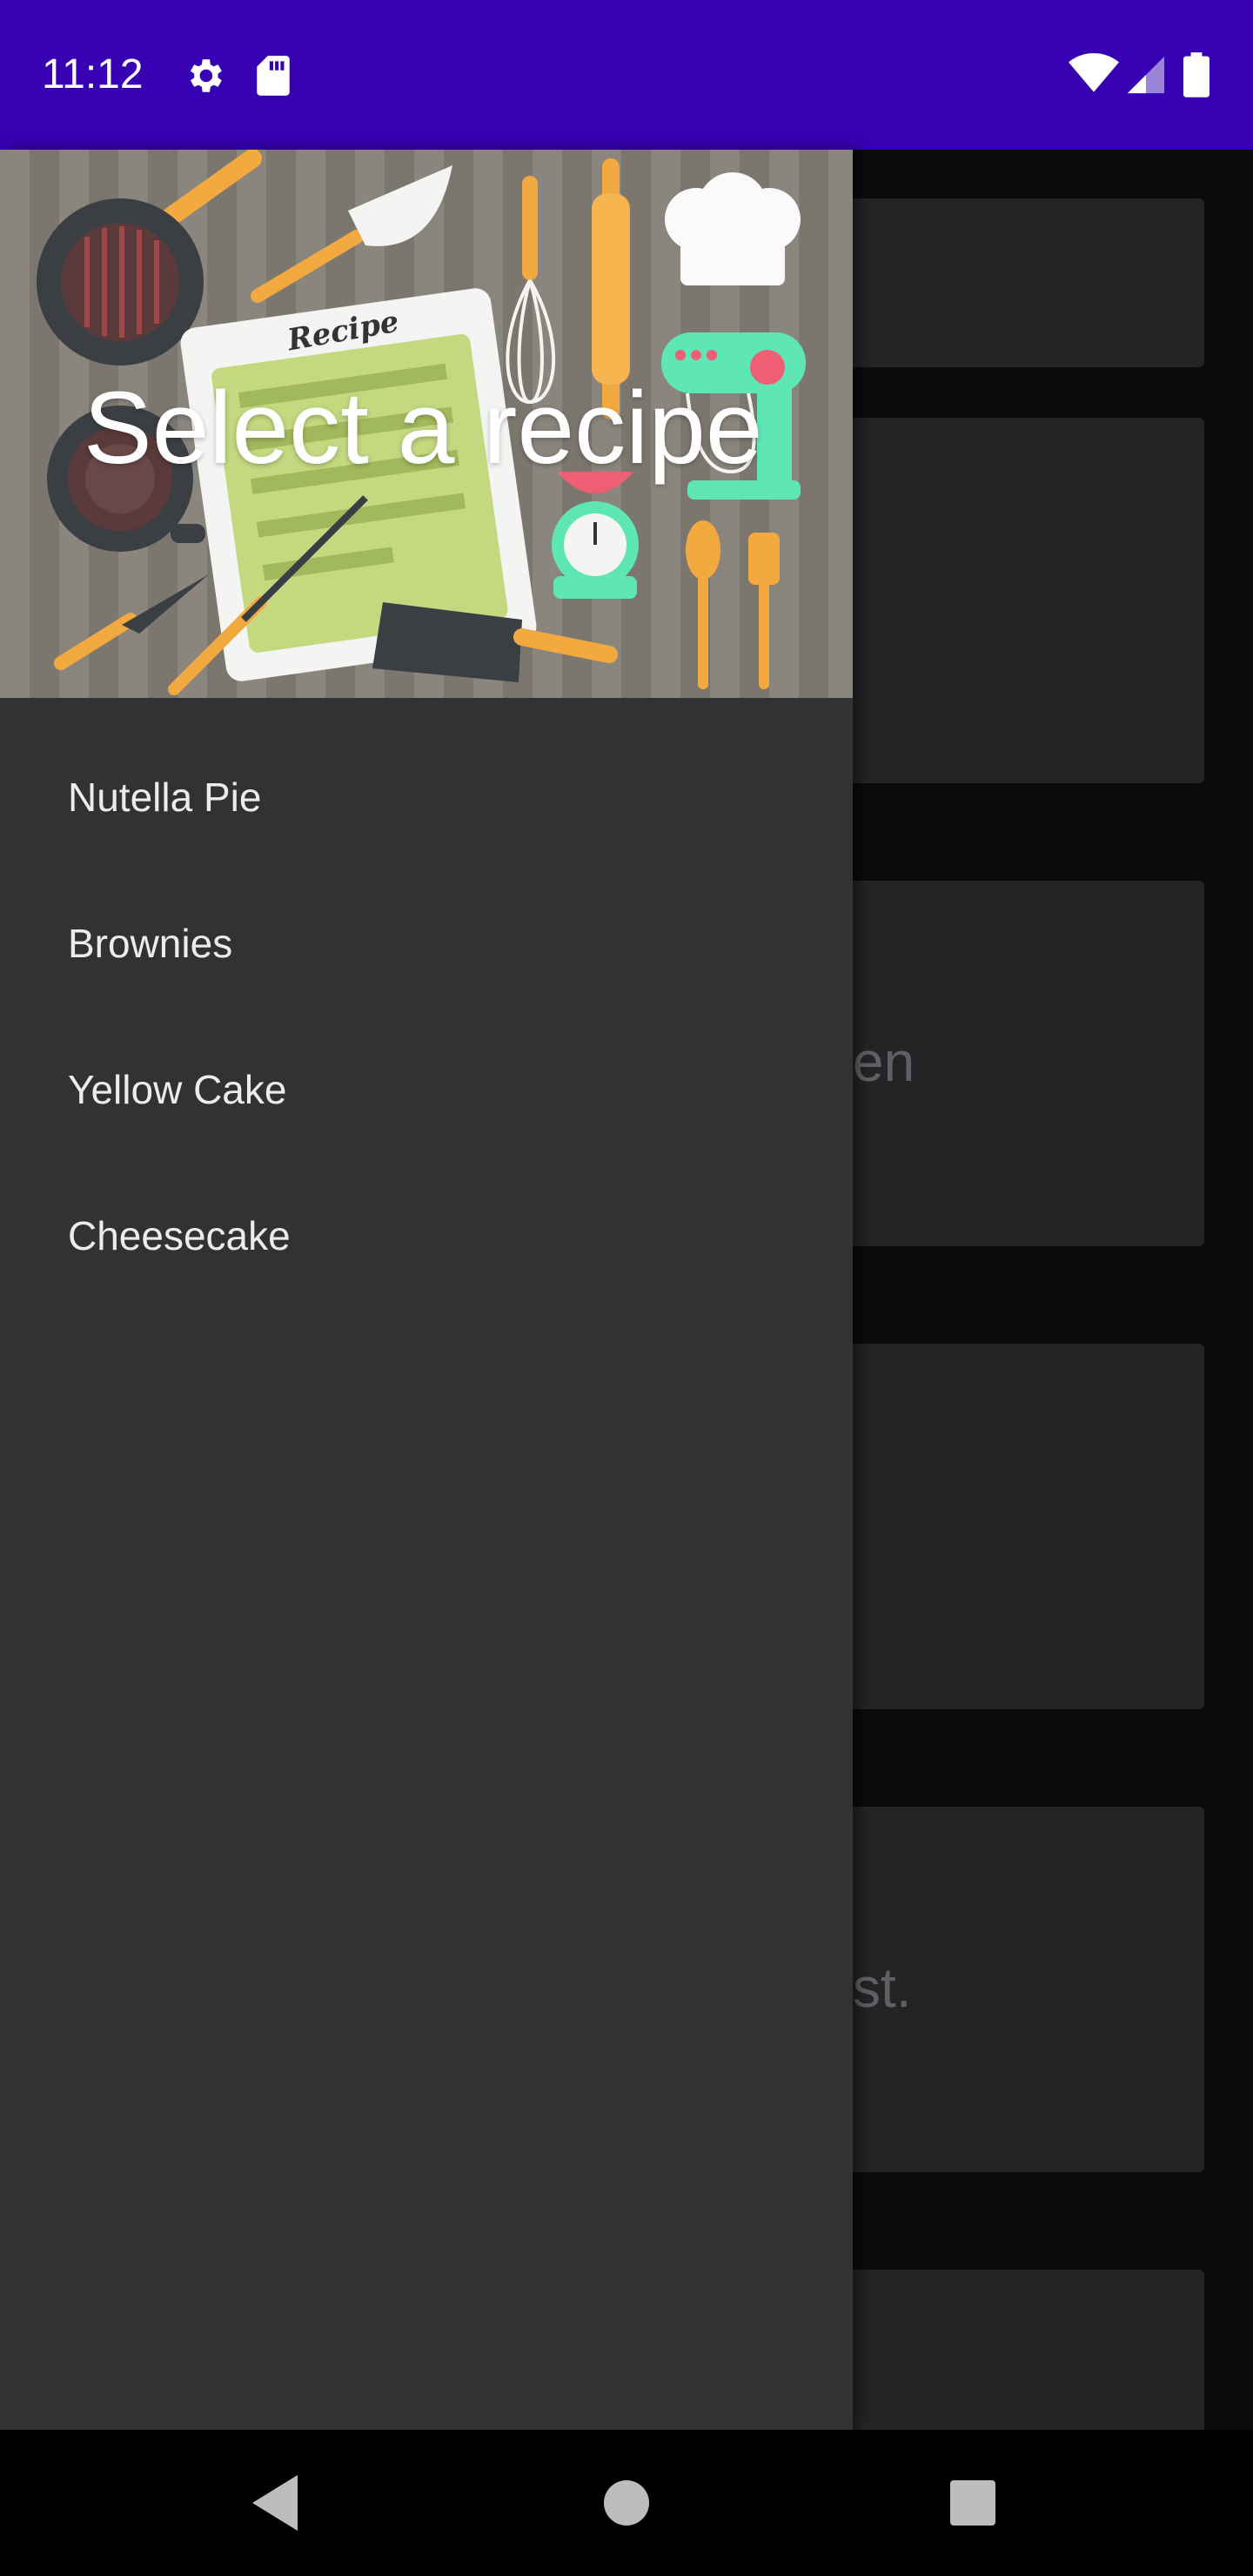  What do you see at coordinates (764, 611) in the screenshot?
I see `spatula-icon` at bounding box center [764, 611].